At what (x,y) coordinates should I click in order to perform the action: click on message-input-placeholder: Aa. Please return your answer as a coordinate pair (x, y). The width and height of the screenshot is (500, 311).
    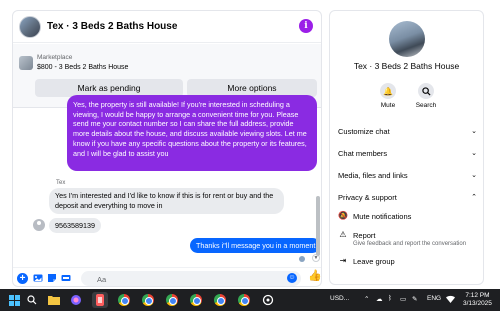
    Looking at the image, I should click on (102, 279).